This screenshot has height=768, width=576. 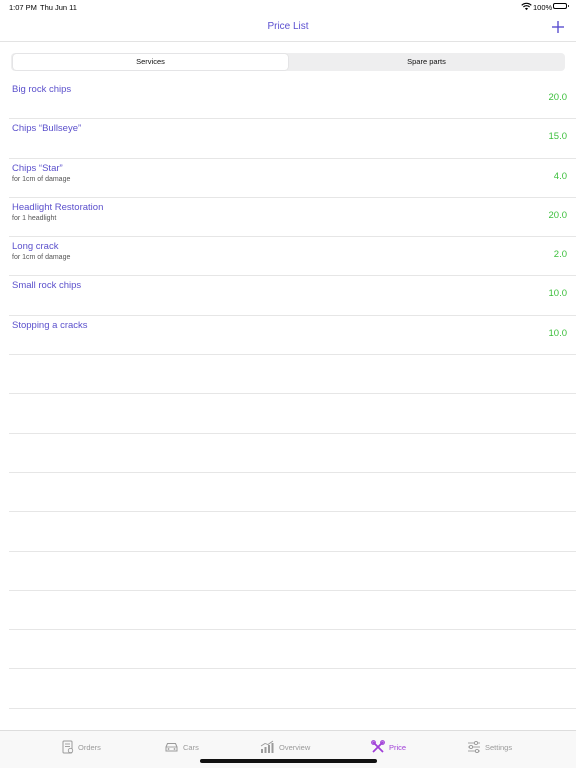 I want to click on tab-settings: Settings, so click(x=489, y=747).